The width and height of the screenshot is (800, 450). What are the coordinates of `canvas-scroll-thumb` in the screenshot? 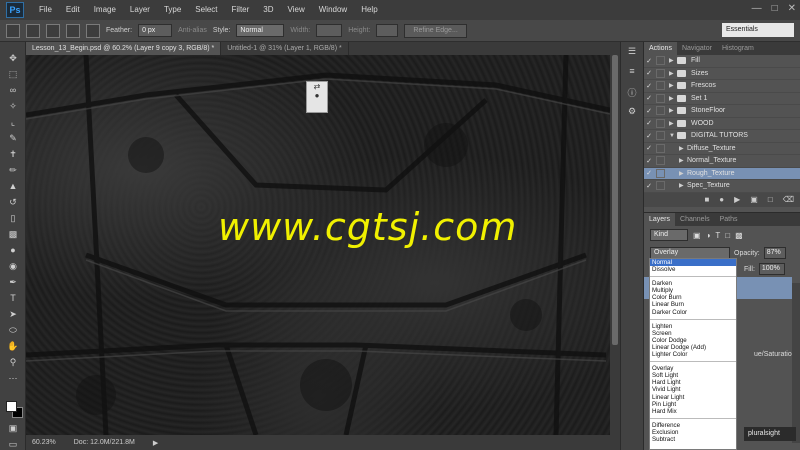 It's located at (615, 200).